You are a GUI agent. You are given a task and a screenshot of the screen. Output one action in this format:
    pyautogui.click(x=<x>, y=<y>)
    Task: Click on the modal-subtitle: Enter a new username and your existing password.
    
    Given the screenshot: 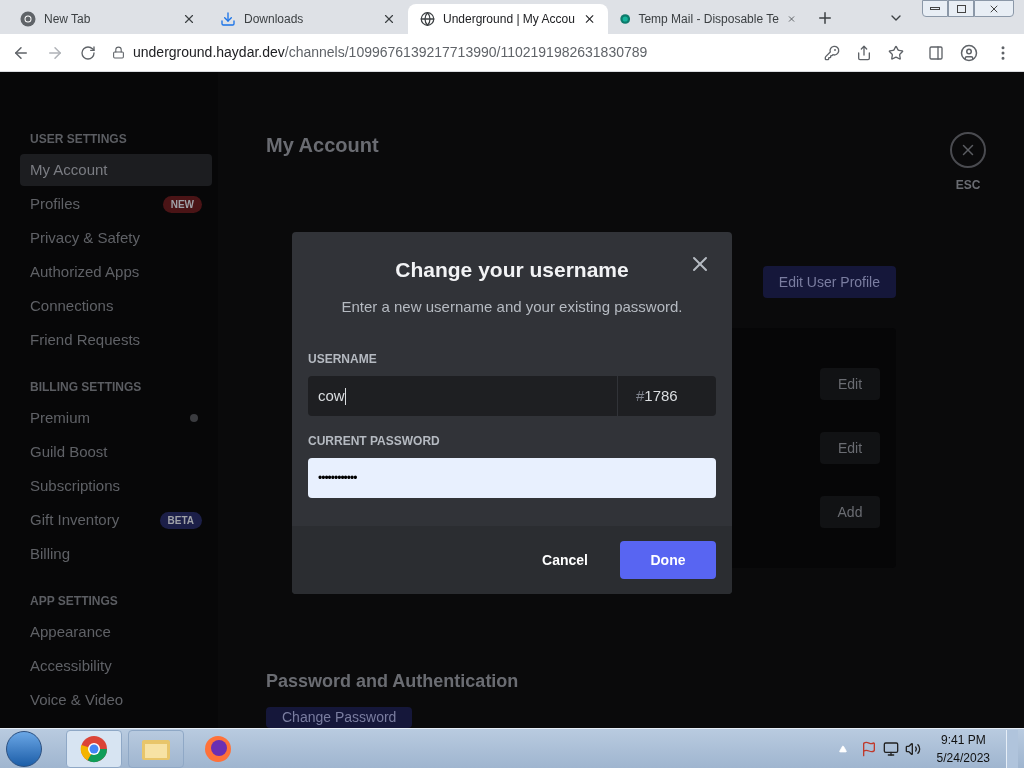 What is the action you would take?
    pyautogui.click(x=512, y=306)
    